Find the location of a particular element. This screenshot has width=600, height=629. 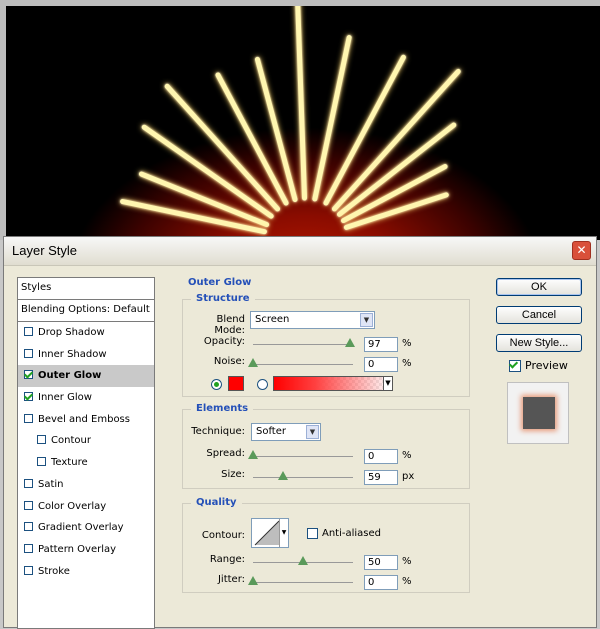

preview-swatch is located at coordinates (539, 413).